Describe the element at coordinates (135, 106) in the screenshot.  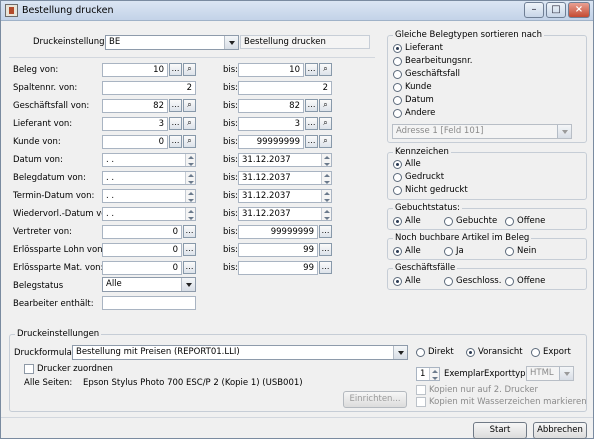
I see `geschaeftsfall-from-input: 82` at that location.